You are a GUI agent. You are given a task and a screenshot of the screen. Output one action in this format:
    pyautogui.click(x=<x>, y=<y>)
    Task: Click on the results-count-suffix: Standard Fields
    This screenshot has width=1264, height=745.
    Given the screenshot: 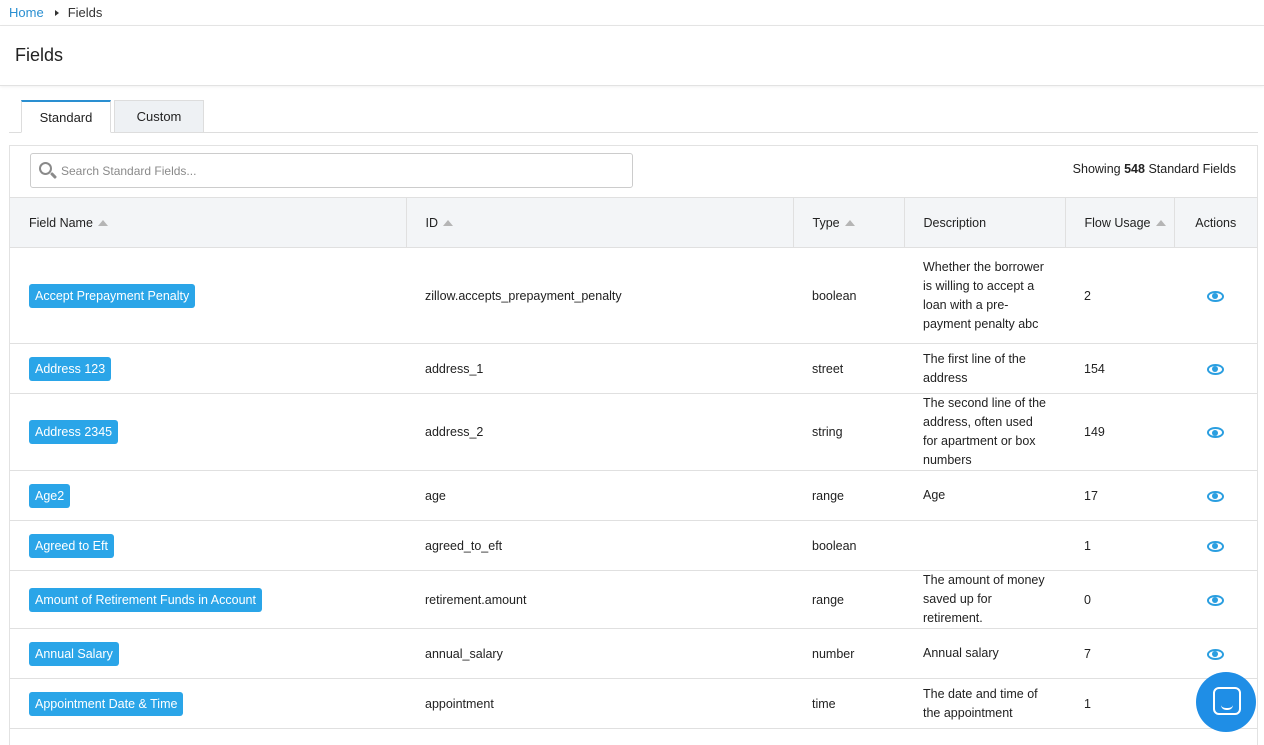 What is the action you would take?
    pyautogui.click(x=1192, y=169)
    